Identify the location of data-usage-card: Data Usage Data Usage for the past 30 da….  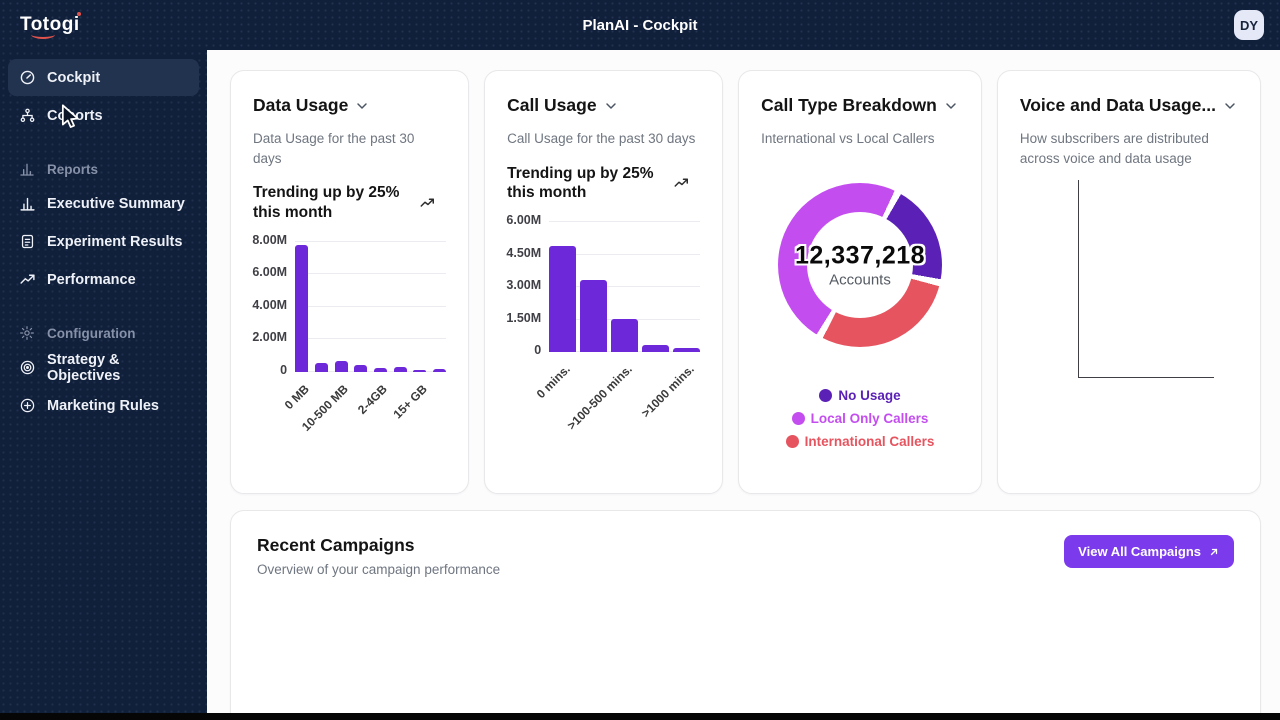
(350, 282).